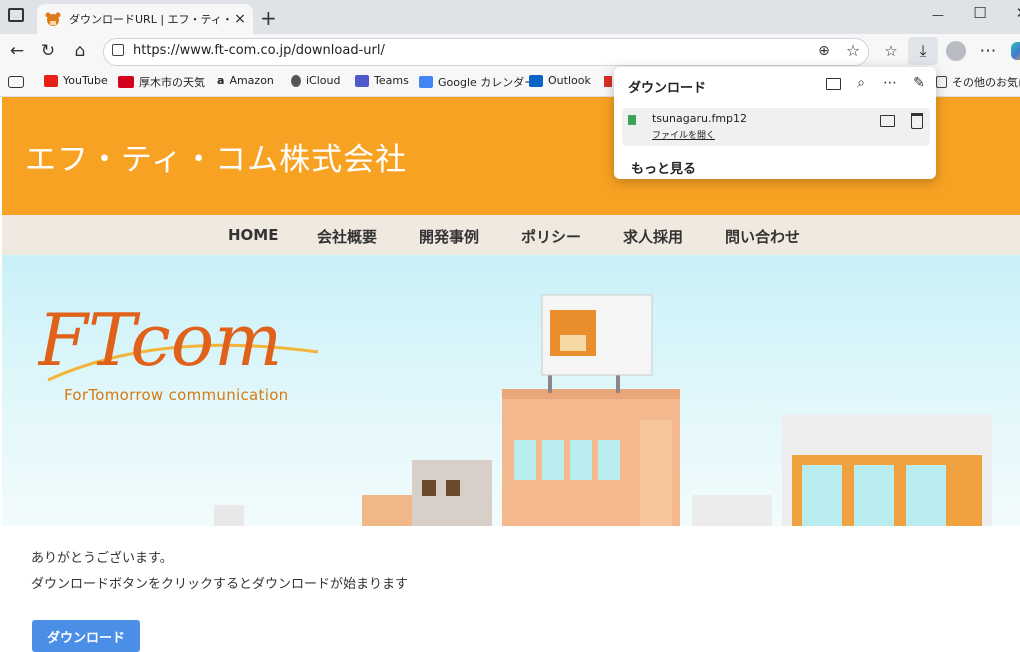  I want to click on url-text: https://www.ft-com.co.jp/download-url/, so click(259, 50).